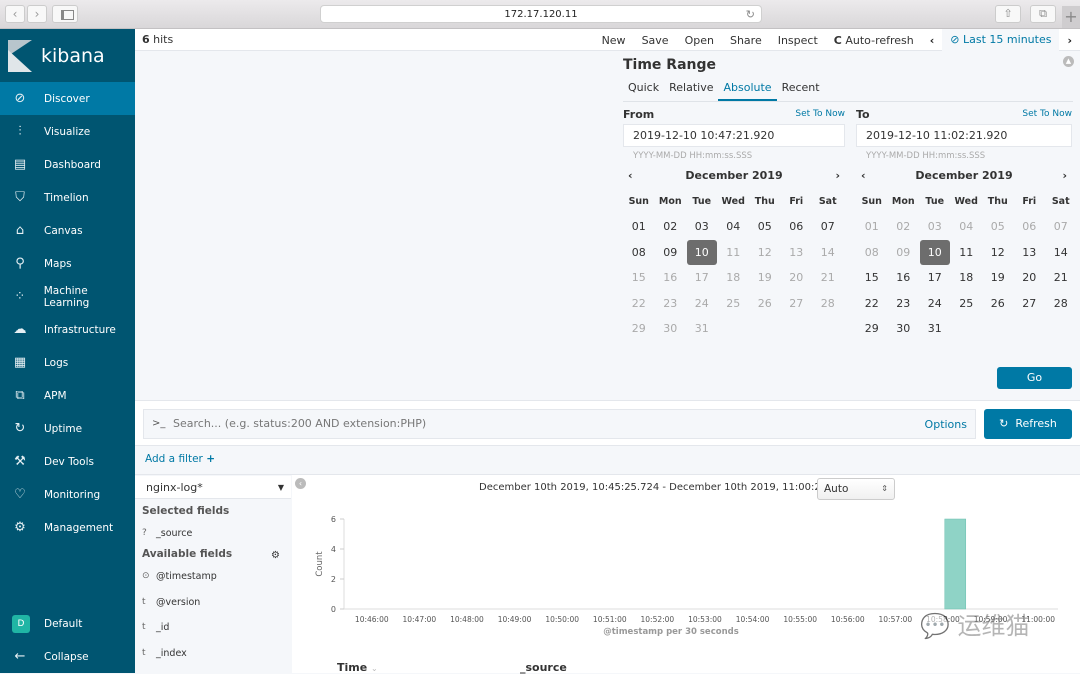 This screenshot has width=1080, height=674. What do you see at coordinates (541, 14) in the screenshot?
I see `address-bar: 172.17.120.11 ↻` at bounding box center [541, 14].